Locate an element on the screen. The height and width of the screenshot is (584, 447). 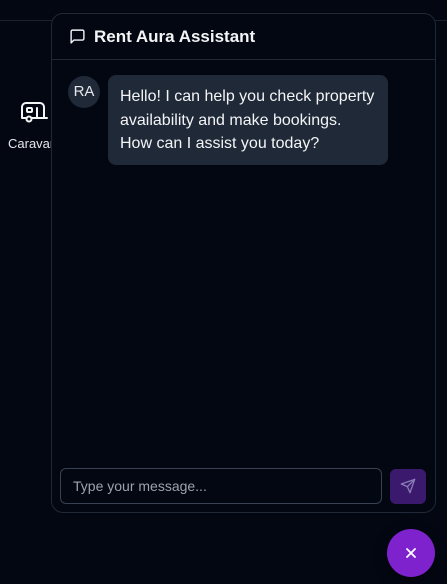
message-input-row is located at coordinates (244, 486).